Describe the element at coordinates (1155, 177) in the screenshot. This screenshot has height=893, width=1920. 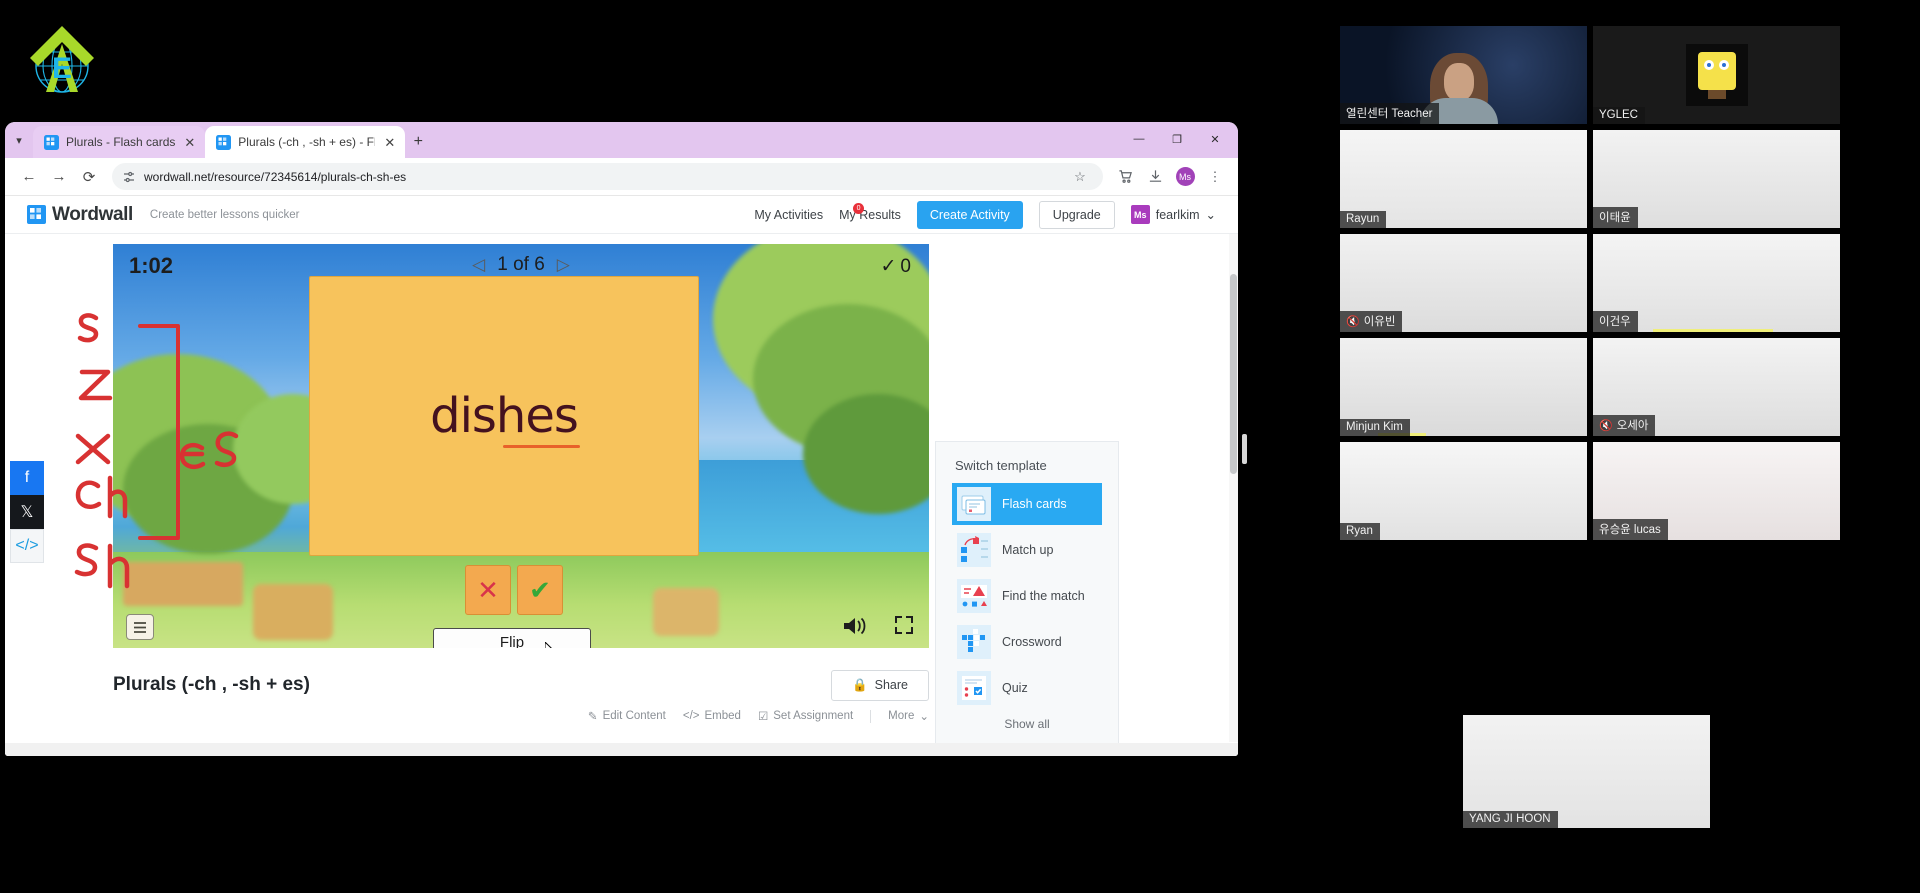
I see `downloads-icon` at that location.